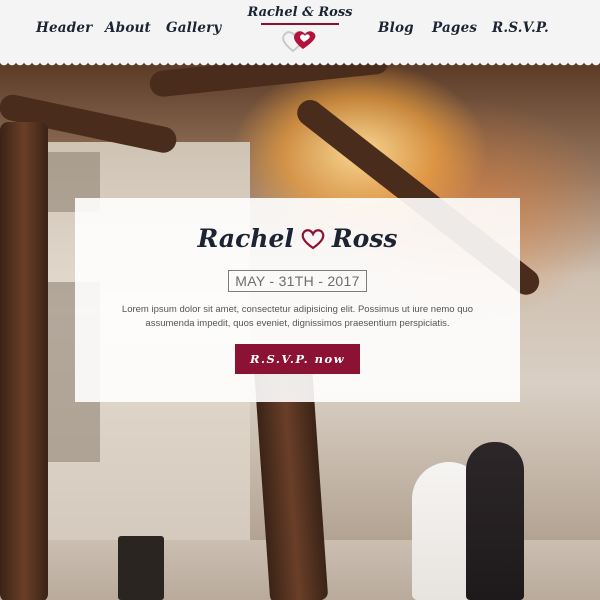  Describe the element at coordinates (495, 521) in the screenshot. I see `groom-figure` at that location.